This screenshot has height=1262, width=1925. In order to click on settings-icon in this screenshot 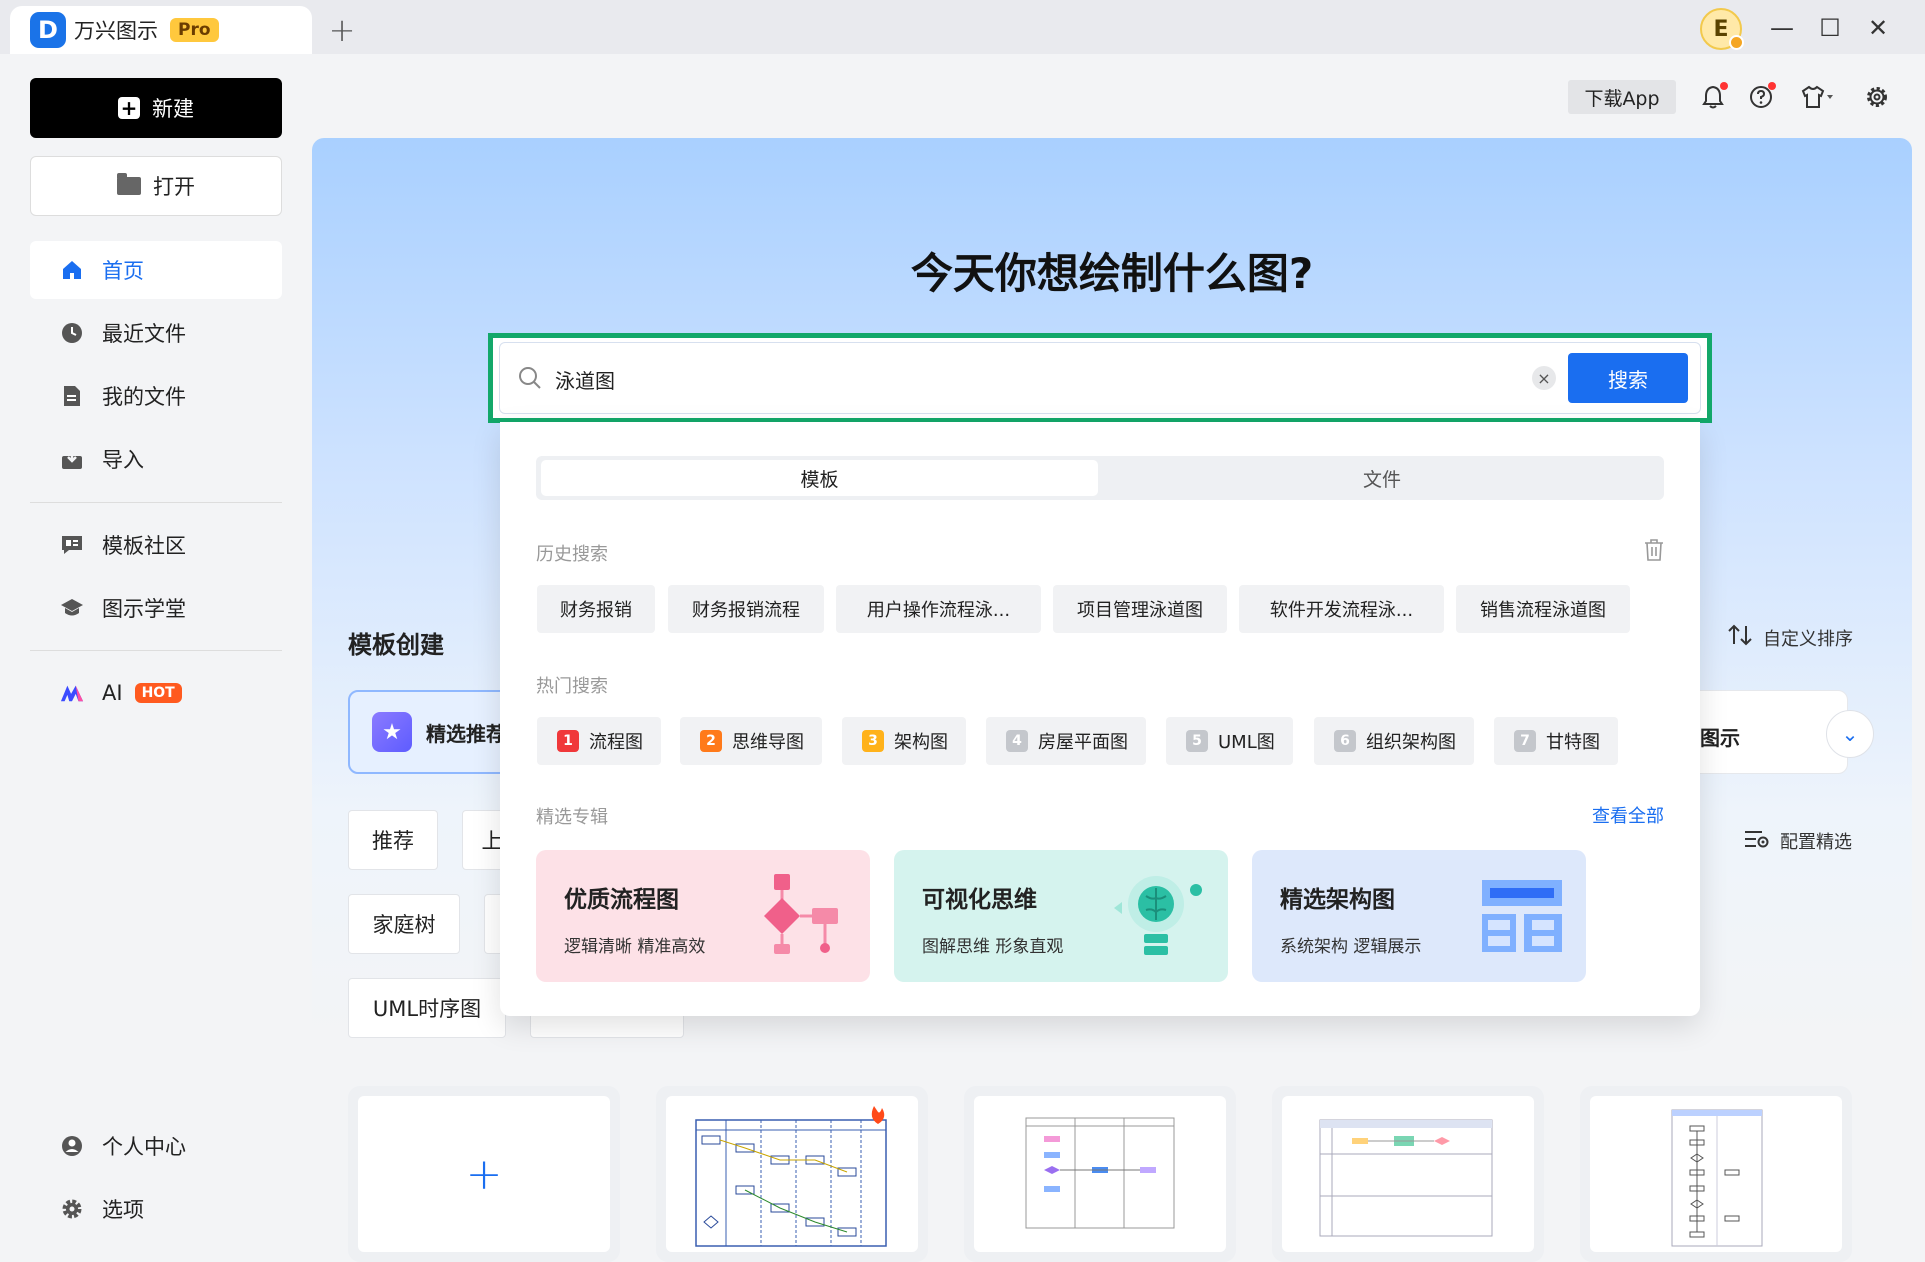, I will do `click(1877, 97)`.